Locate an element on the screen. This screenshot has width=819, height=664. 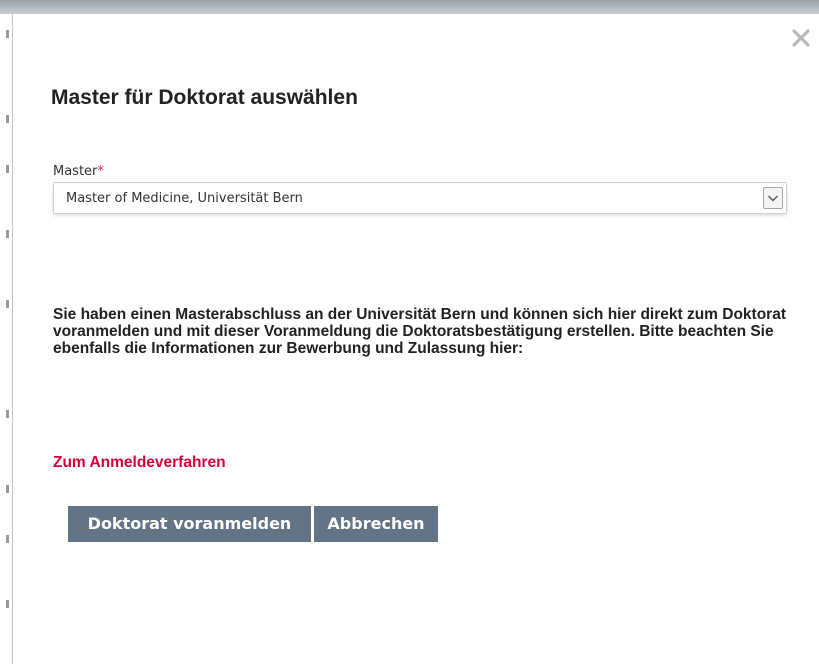
master-label-text: Master is located at coordinates (75, 171).